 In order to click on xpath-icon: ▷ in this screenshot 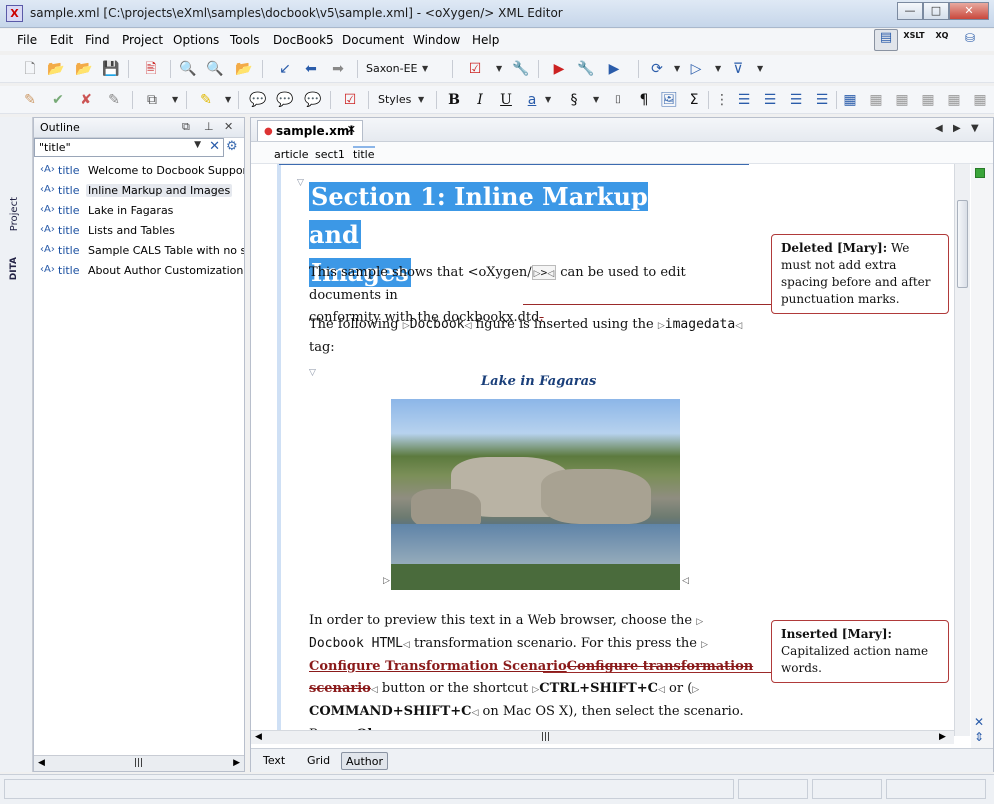, I will do `click(696, 69)`.